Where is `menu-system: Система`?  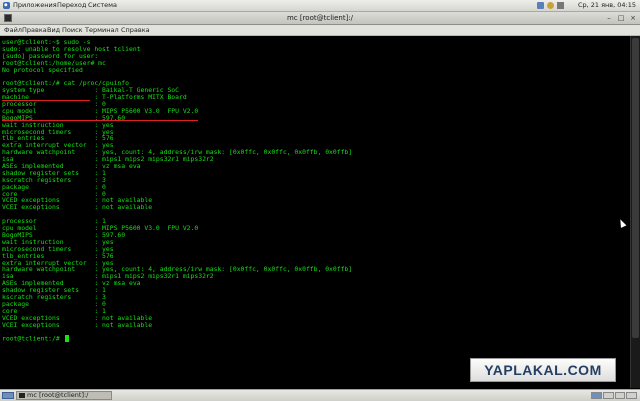 menu-system: Система is located at coordinates (102, 5).